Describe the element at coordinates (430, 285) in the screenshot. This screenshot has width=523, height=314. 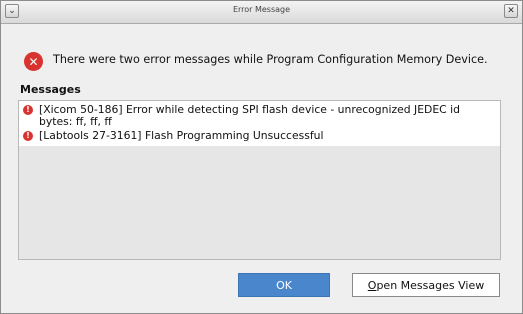
I see `open-messages-label: pen Messages View` at that location.